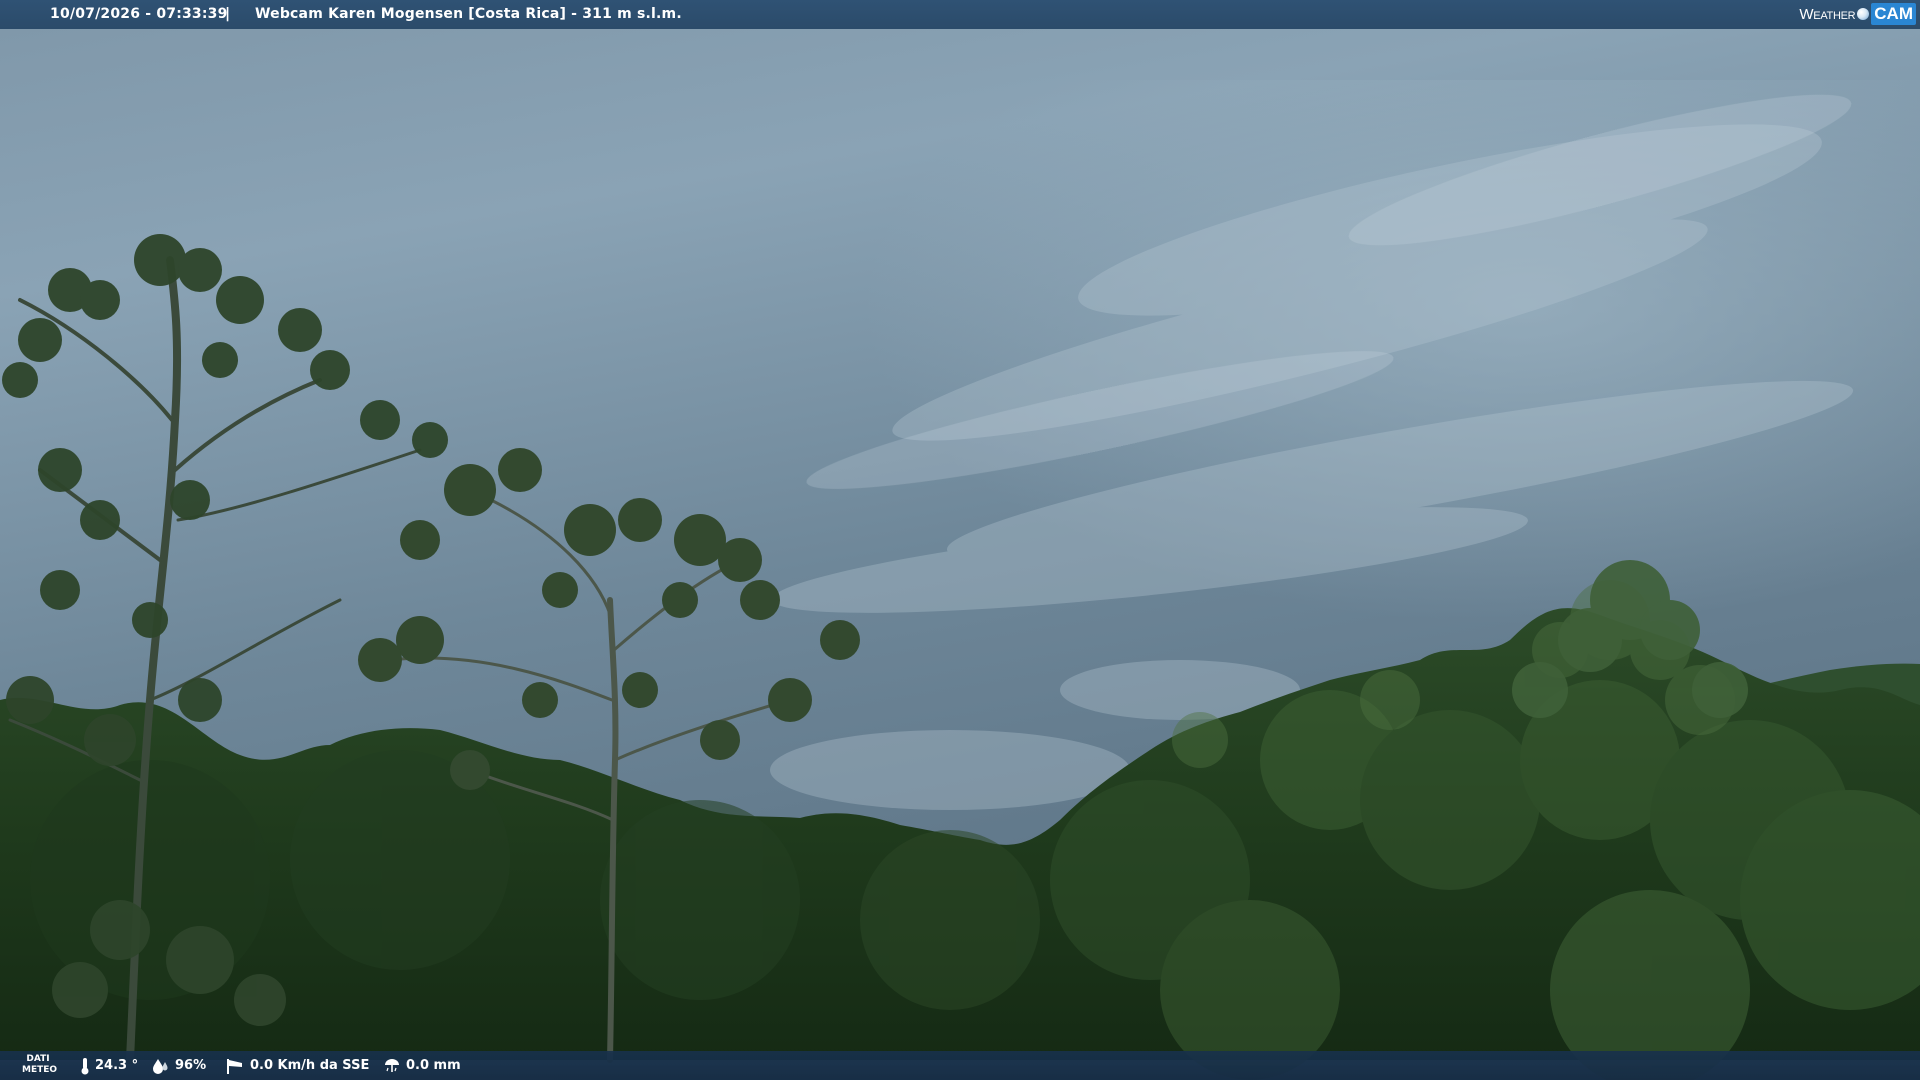 Image resolution: width=1920 pixels, height=1080 pixels. Describe the element at coordinates (161, 1066) in the screenshot. I see `humidity-drop-icon` at that location.